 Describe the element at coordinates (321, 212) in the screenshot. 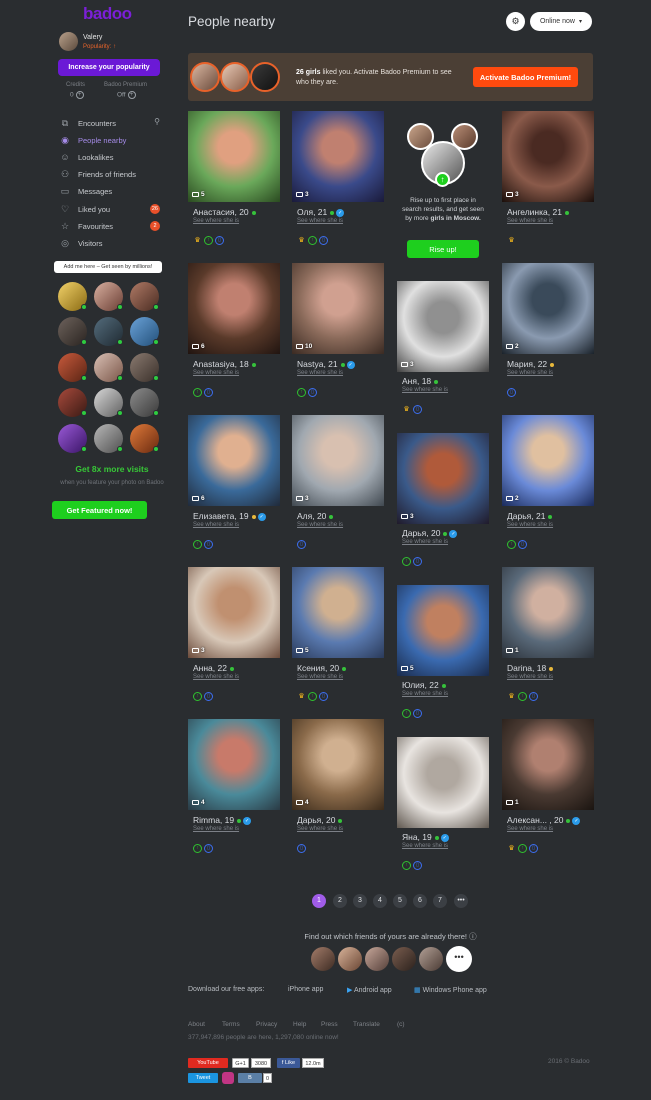

I see `profile-name: Оля, 21 ✓` at that location.